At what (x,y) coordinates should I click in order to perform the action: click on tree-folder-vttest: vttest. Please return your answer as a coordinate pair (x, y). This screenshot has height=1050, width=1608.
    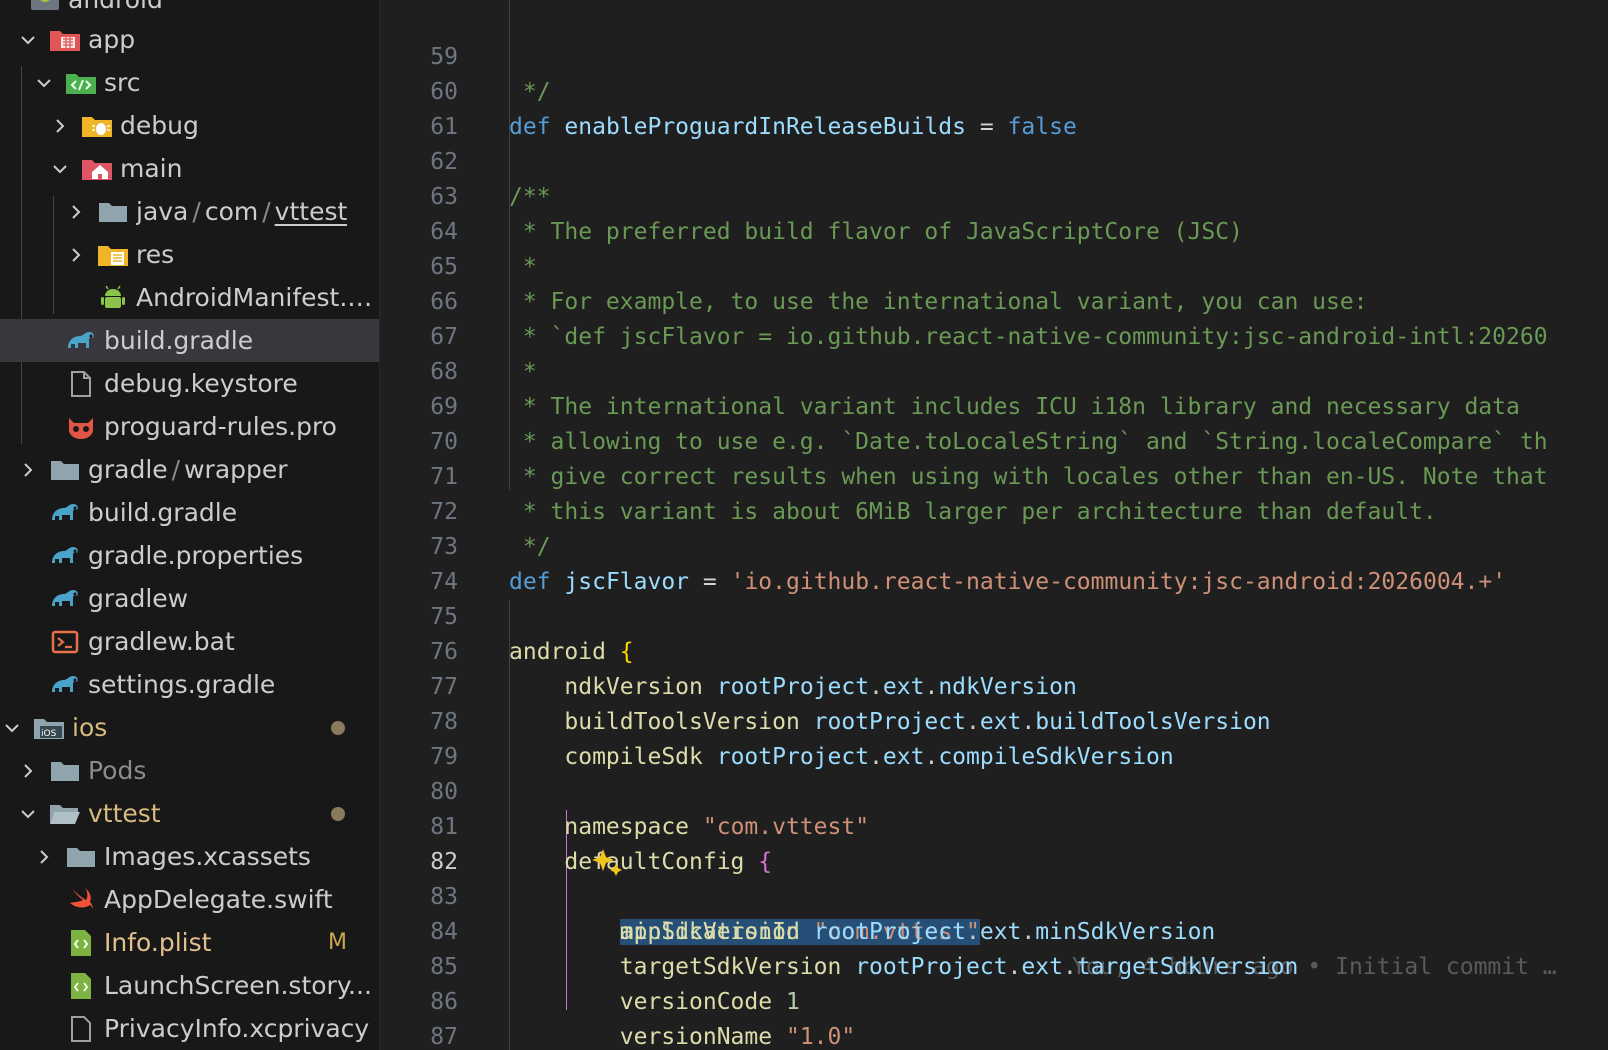
    Looking at the image, I should click on (189, 813).